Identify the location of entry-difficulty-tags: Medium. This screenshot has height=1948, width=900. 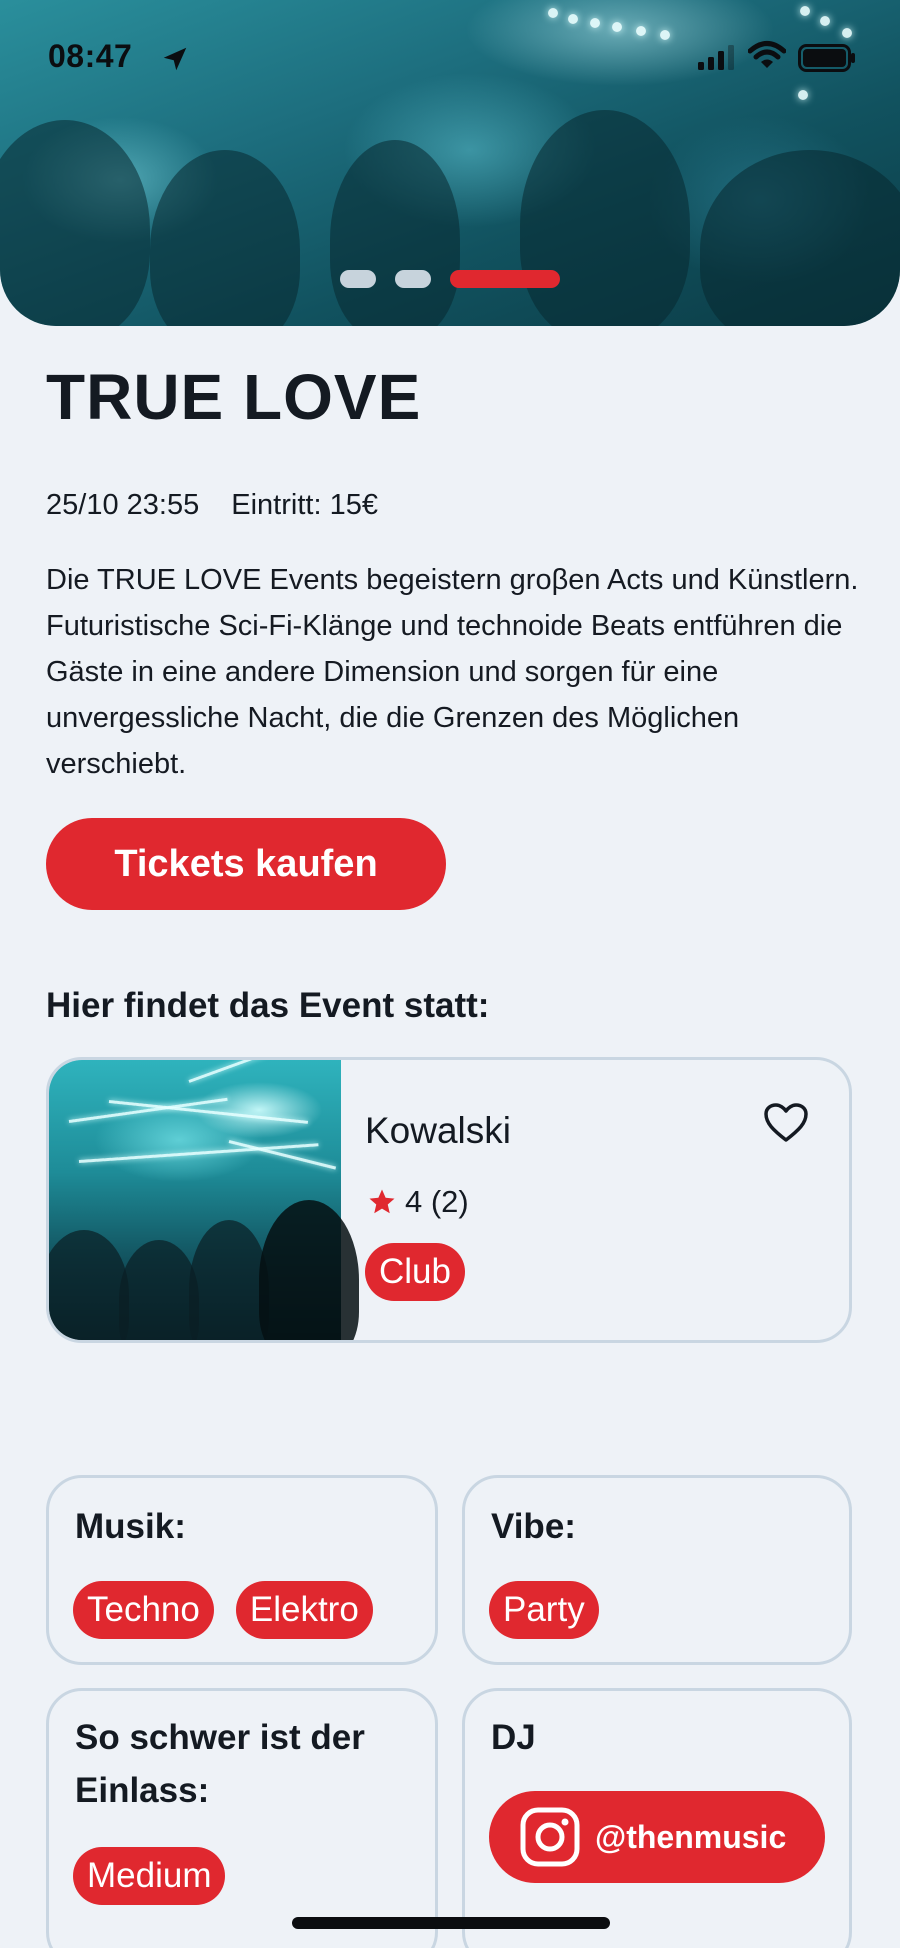
(149, 1876).